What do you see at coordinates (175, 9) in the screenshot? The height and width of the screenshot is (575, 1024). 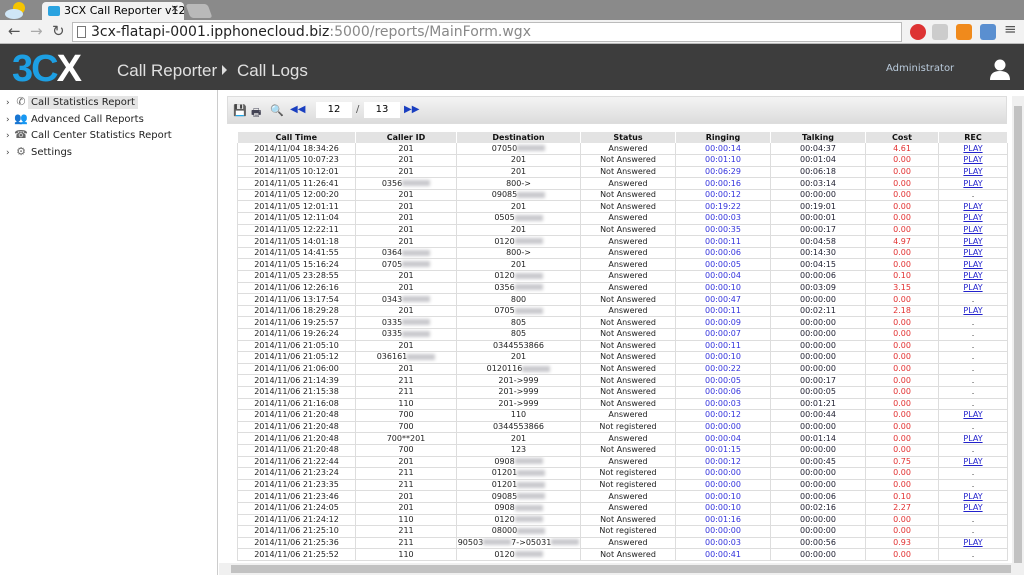 I see `close-tab-icon: ✕` at bounding box center [175, 9].